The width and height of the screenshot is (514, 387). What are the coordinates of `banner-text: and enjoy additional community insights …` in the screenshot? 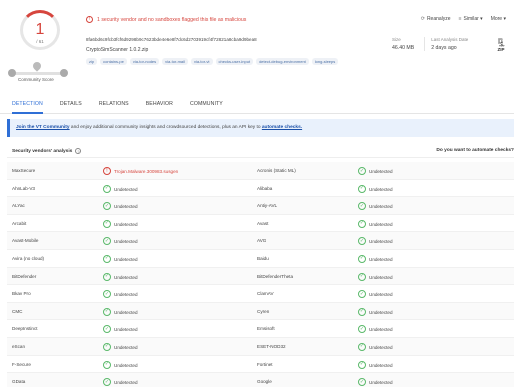 It's located at (165, 127).